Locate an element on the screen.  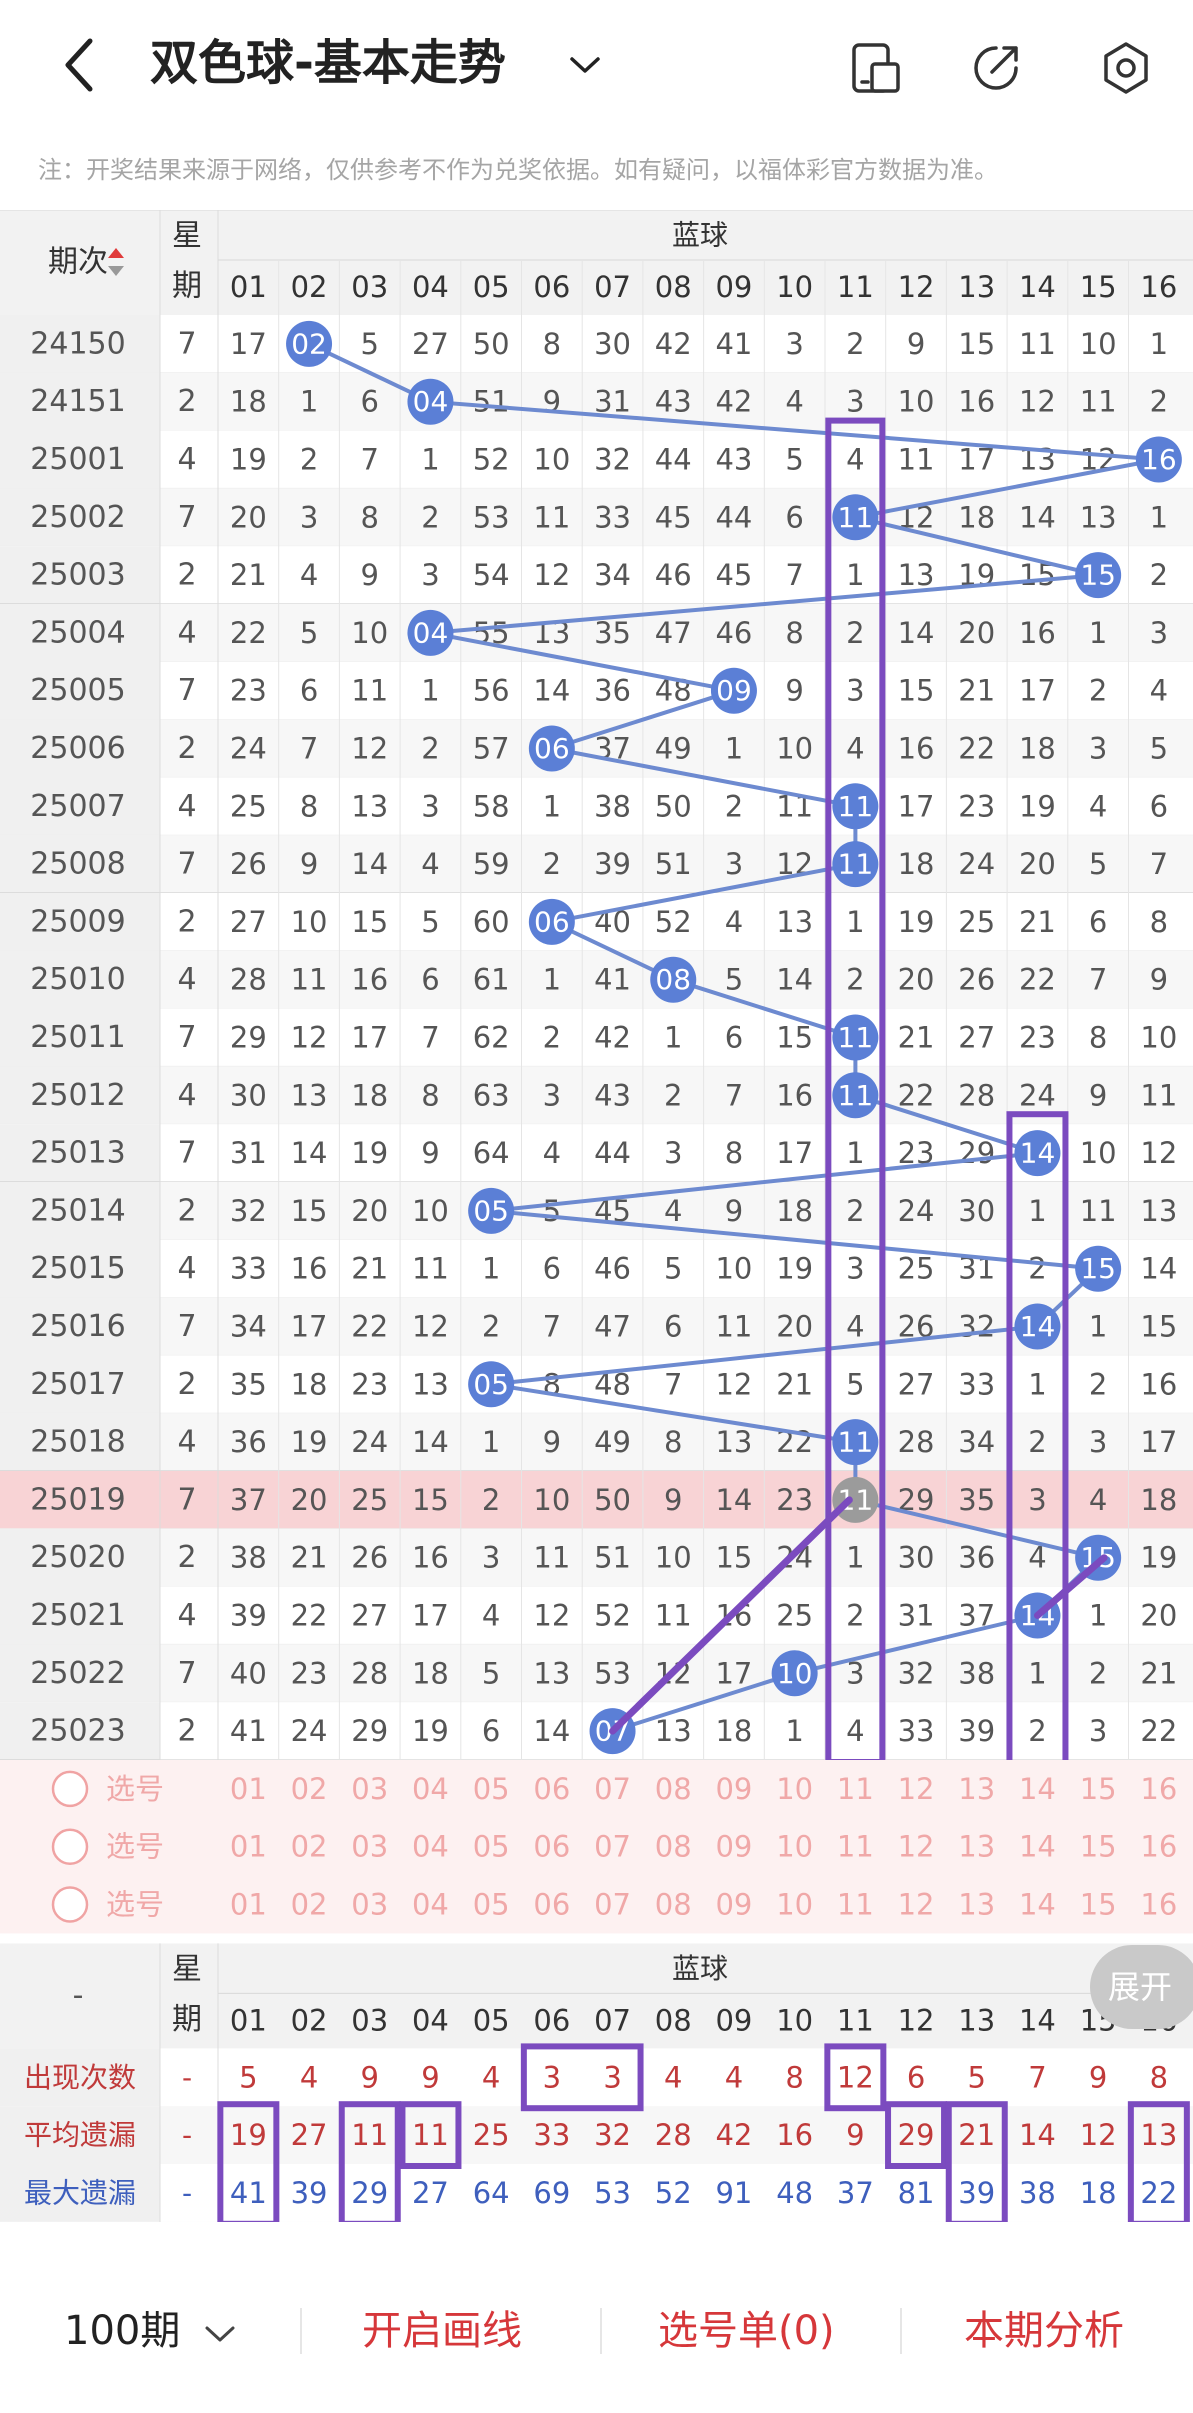
column-header-11: 11 is located at coordinates (855, 2020).